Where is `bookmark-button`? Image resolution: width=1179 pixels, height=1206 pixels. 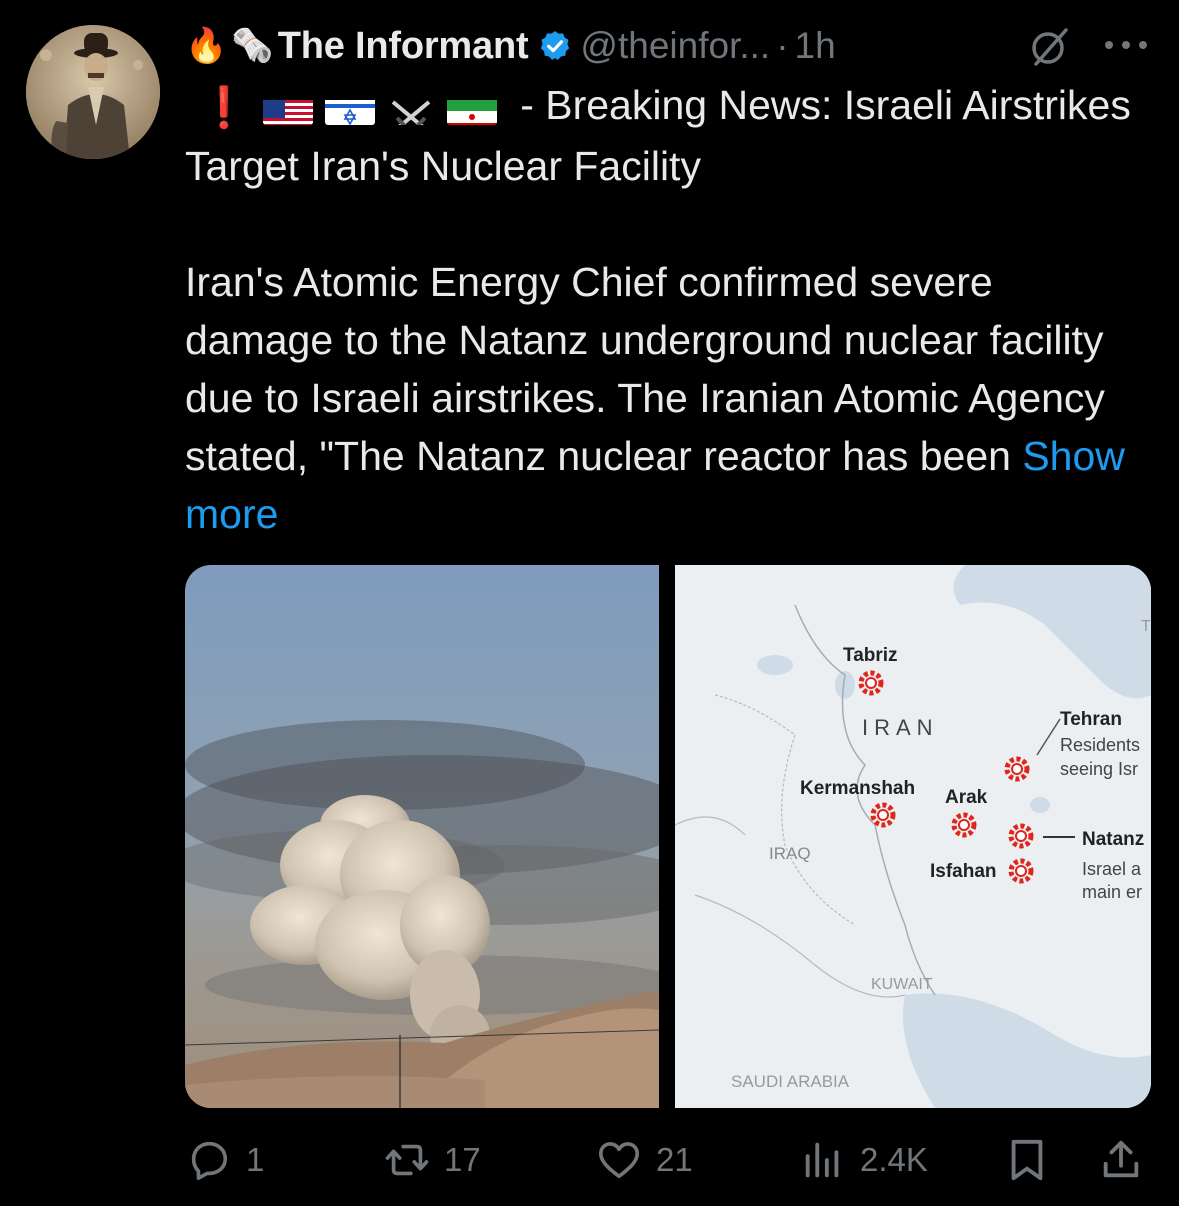 bookmark-button is located at coordinates (1027, 1160).